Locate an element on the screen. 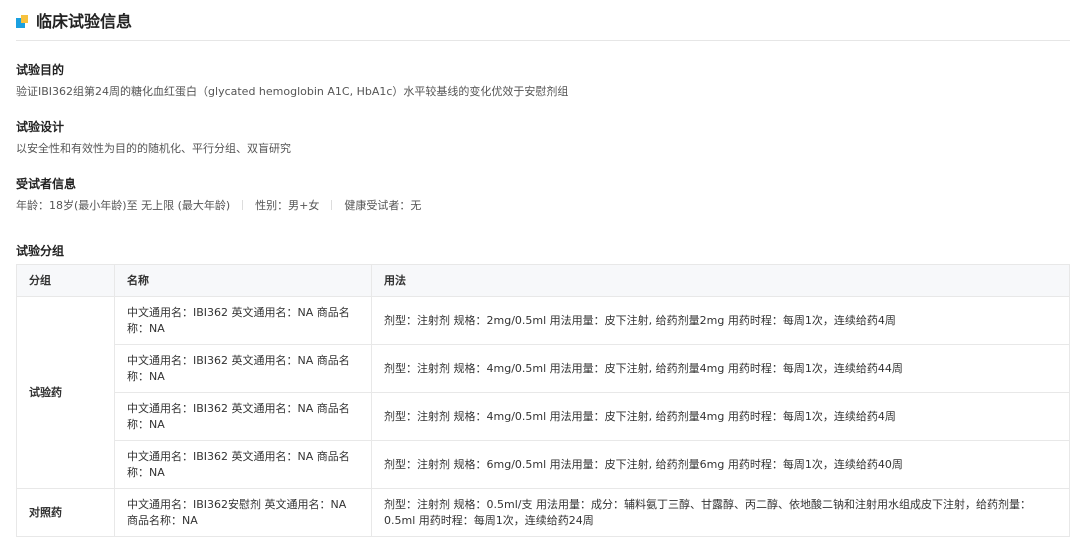 The image size is (1080, 550). table-header-row: 分组 名称 用法 is located at coordinates (543, 280).